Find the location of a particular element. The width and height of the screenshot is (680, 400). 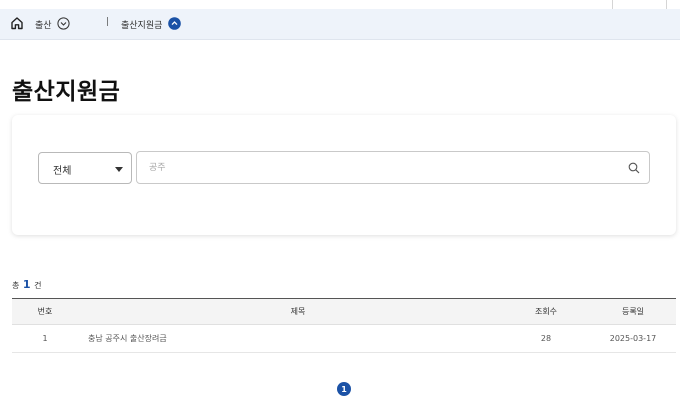

pagination-page-current: 1 is located at coordinates (344, 389).